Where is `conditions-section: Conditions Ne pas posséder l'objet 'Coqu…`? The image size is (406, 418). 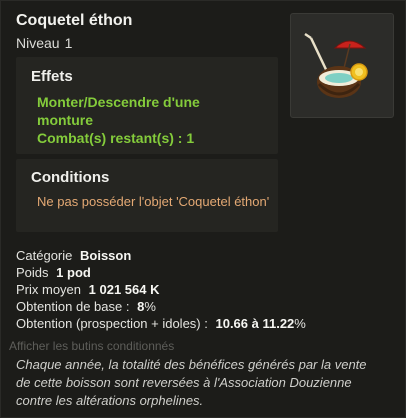
conditions-section: Conditions Ne pas posséder l'objet 'Coqu… is located at coordinates (147, 195).